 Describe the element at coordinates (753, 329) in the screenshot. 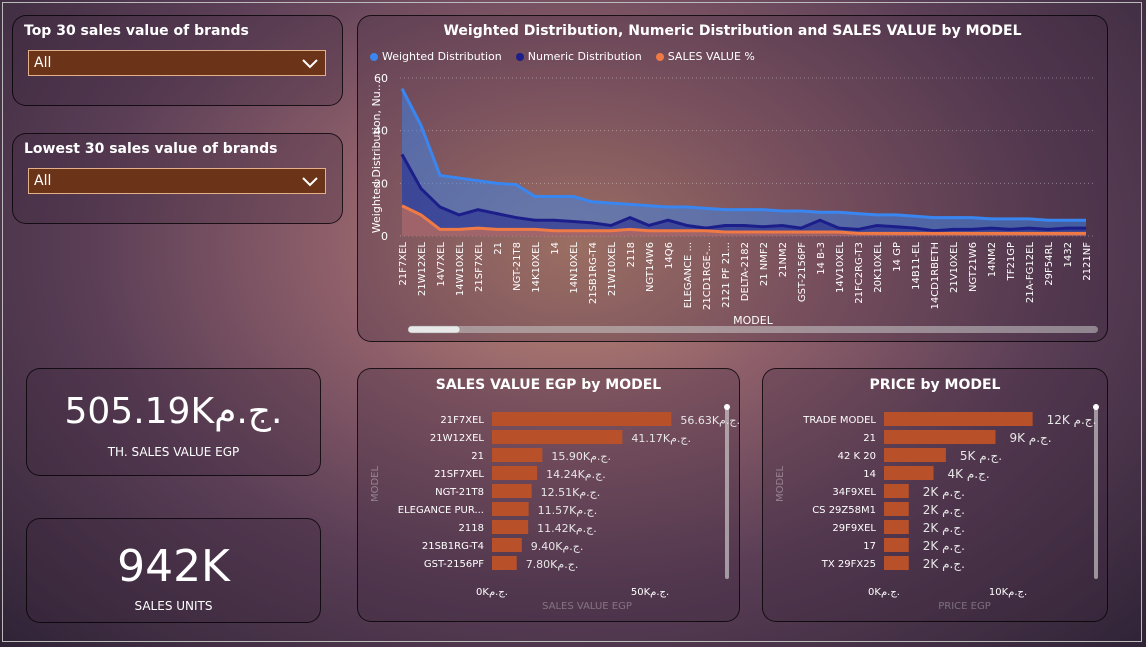

I see `horizontal-scrollbar-track` at that location.